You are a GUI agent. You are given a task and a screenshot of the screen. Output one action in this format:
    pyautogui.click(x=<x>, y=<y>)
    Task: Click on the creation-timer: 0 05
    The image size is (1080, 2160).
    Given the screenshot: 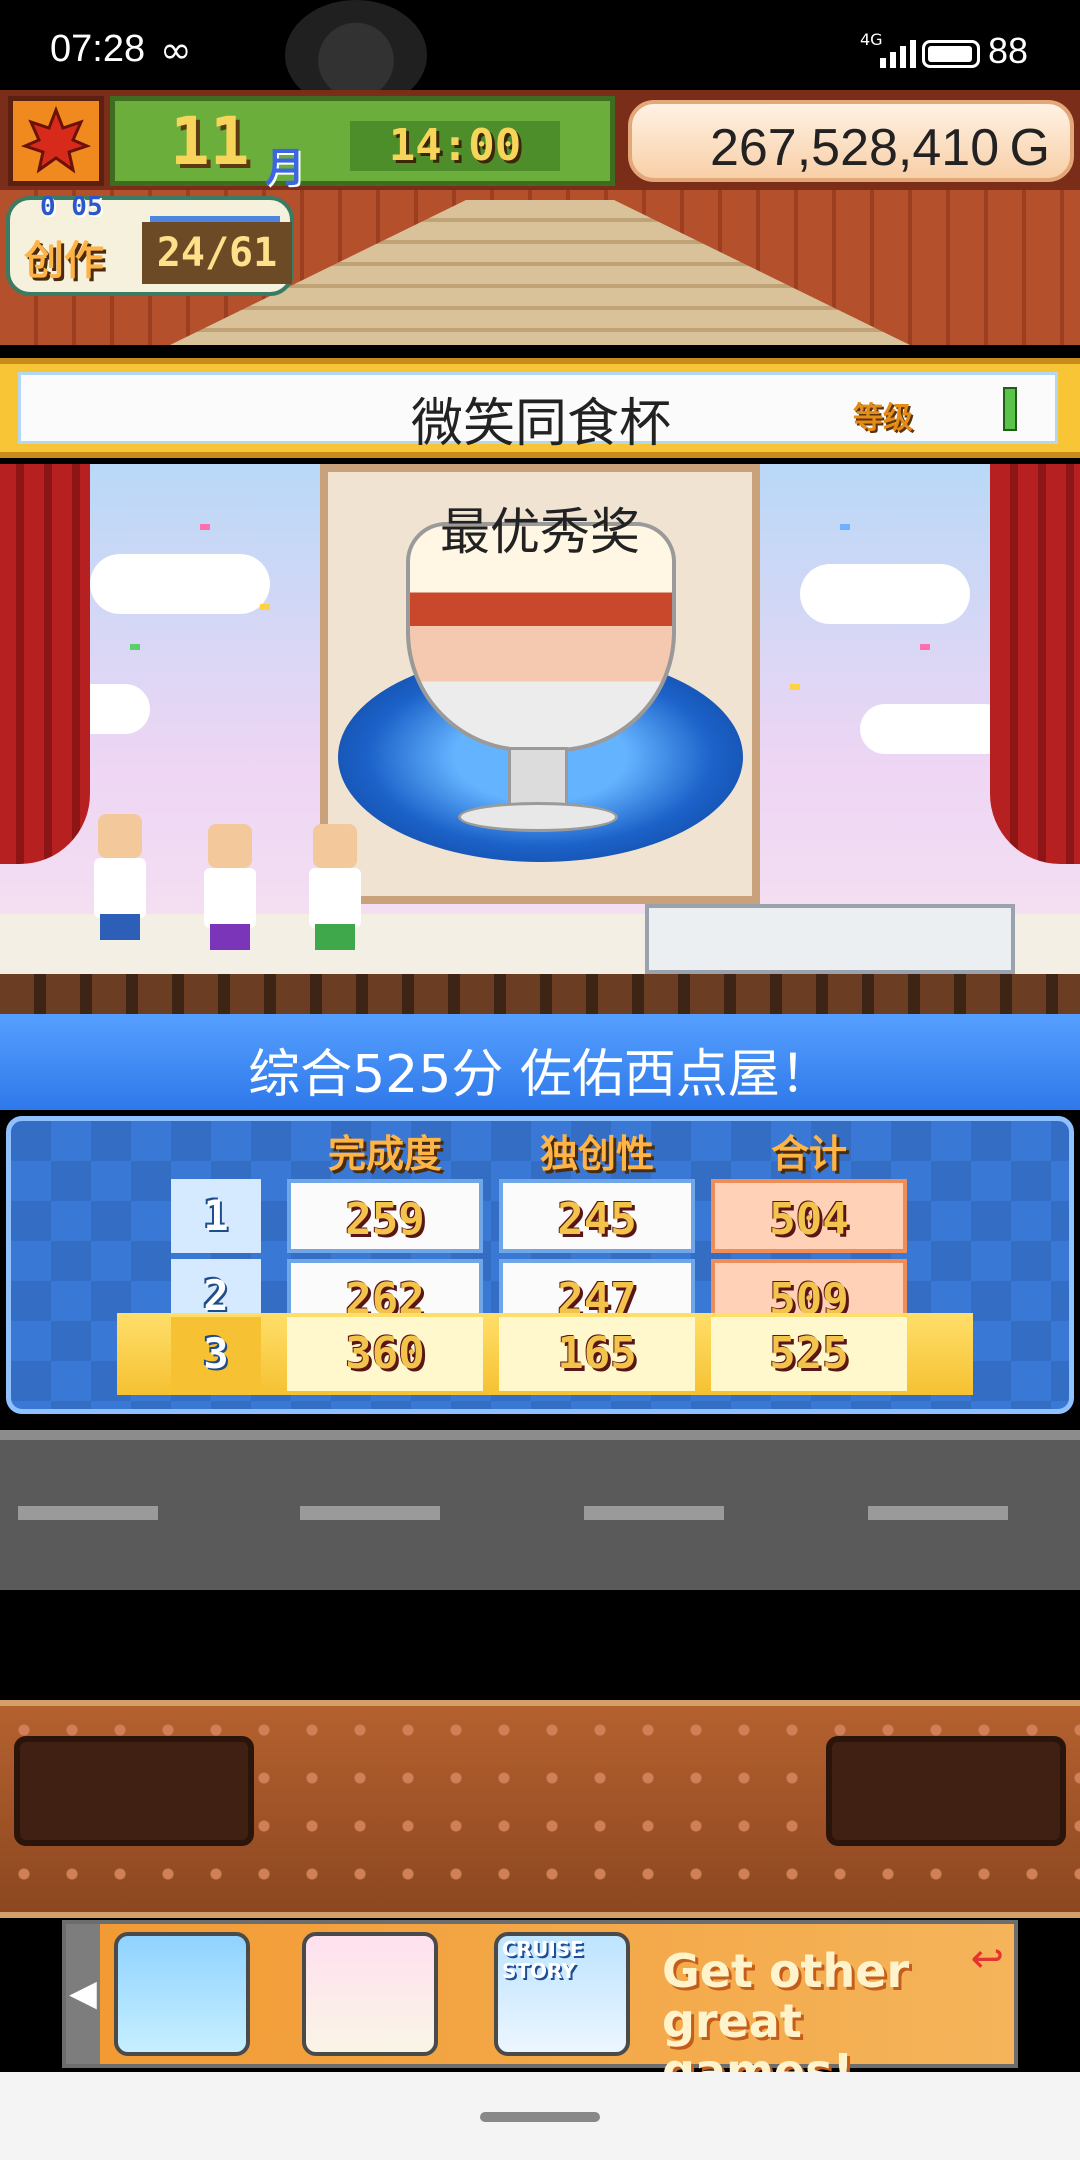 What is the action you would take?
    pyautogui.click(x=71, y=207)
    